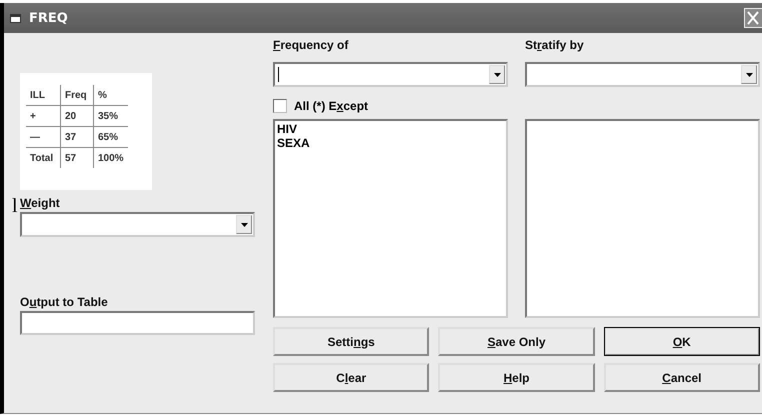 The height and width of the screenshot is (416, 762). Describe the element at coordinates (77, 158) in the screenshot. I see `table-cell: 57` at that location.